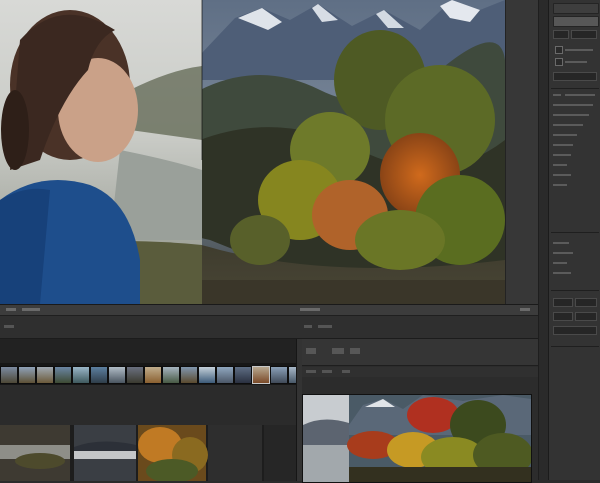  I want to click on filmstrip, so click(149, 374).